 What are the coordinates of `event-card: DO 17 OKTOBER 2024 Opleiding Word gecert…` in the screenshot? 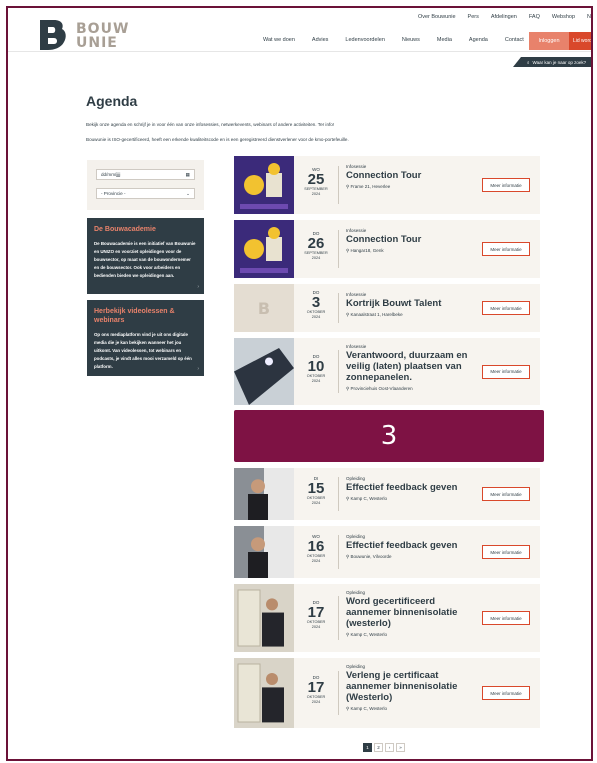 It's located at (387, 618).